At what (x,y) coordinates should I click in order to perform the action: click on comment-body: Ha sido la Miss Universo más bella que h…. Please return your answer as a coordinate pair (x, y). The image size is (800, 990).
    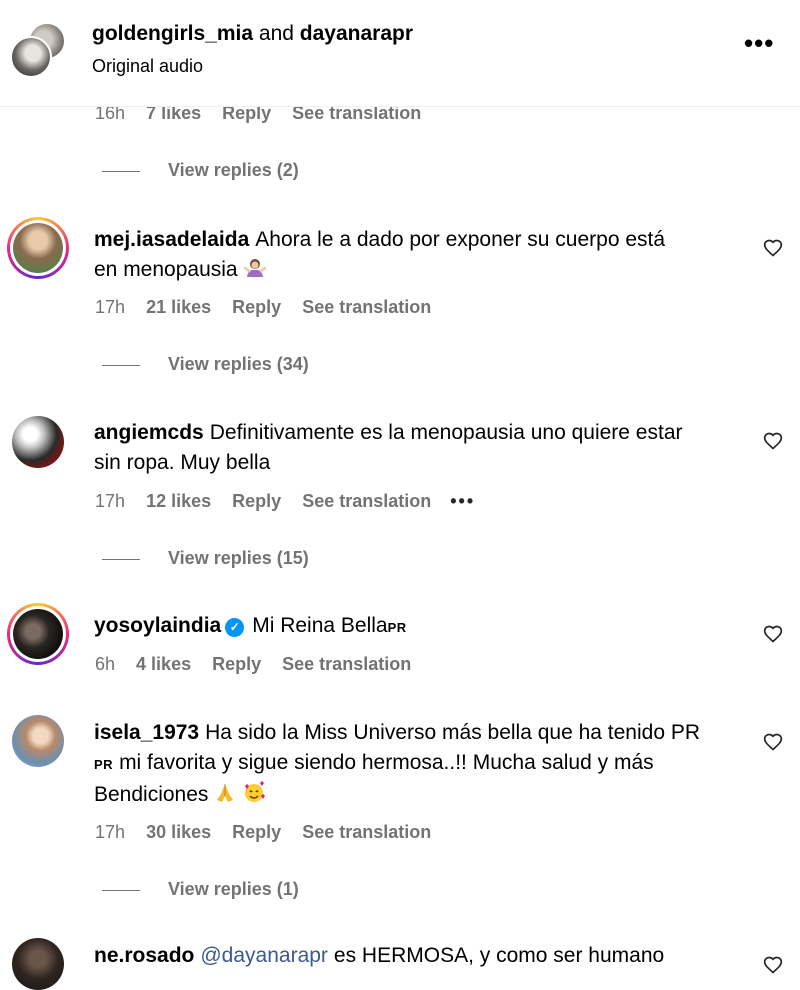
    Looking at the image, I should click on (453, 732).